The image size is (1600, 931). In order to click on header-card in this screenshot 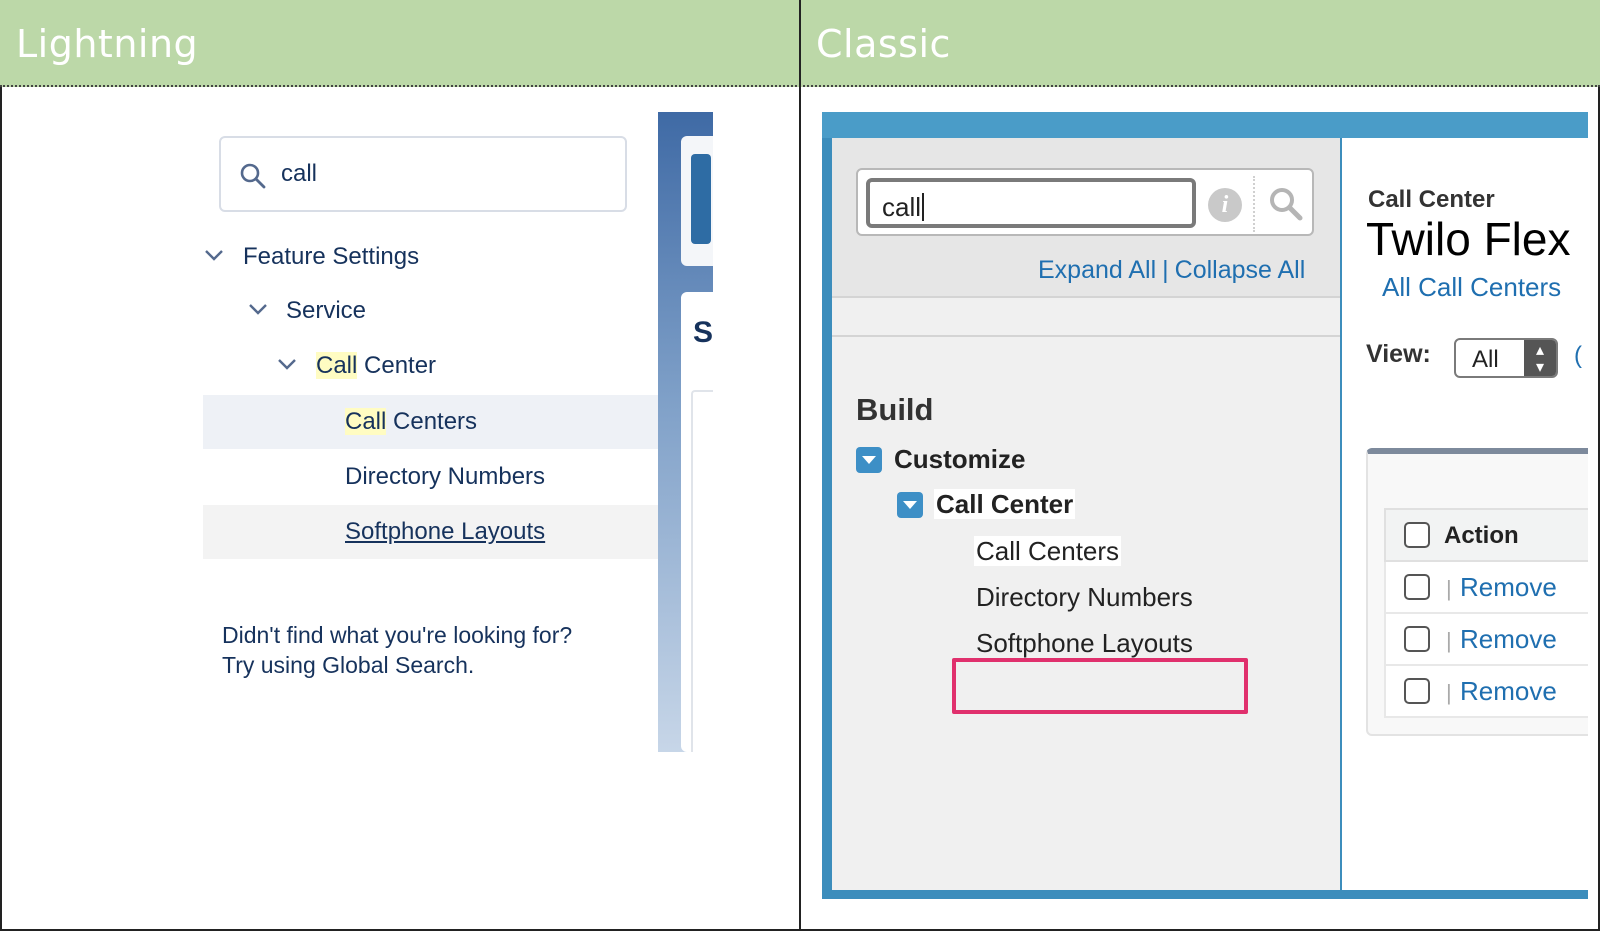, I will do `click(697, 201)`.